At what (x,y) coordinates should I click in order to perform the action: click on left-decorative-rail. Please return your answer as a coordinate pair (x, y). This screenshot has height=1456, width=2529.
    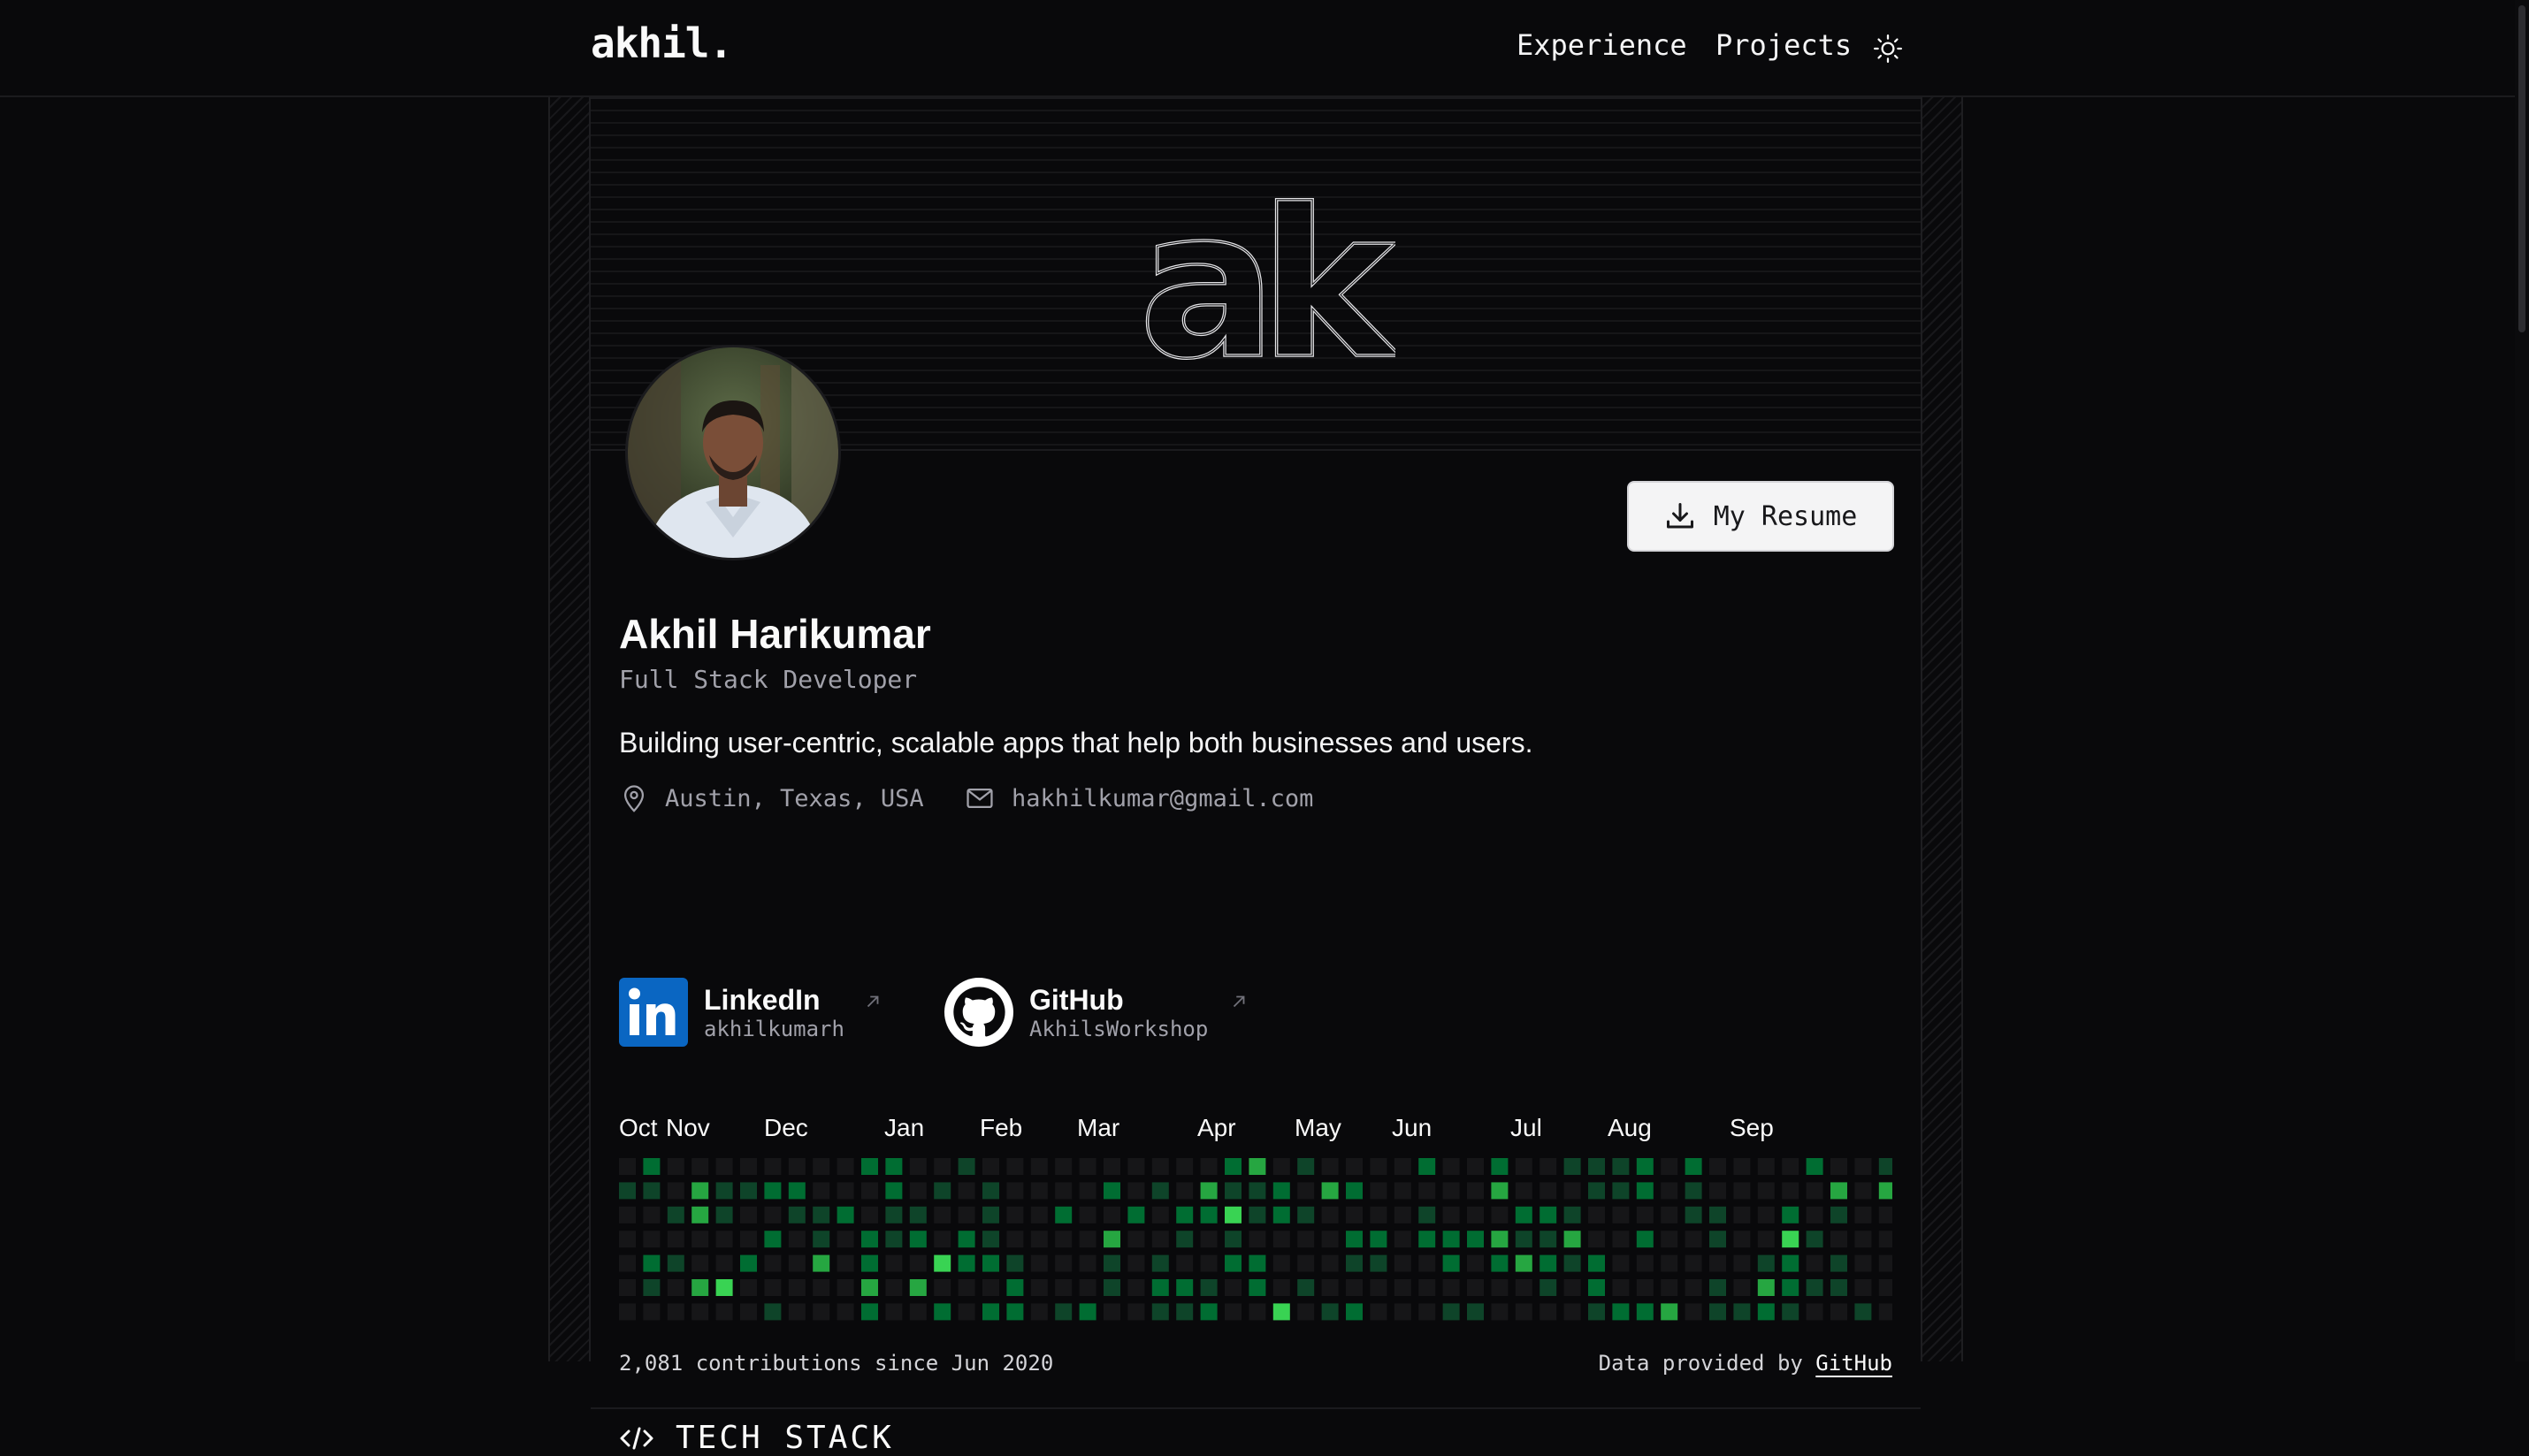
    Looking at the image, I should click on (569, 729).